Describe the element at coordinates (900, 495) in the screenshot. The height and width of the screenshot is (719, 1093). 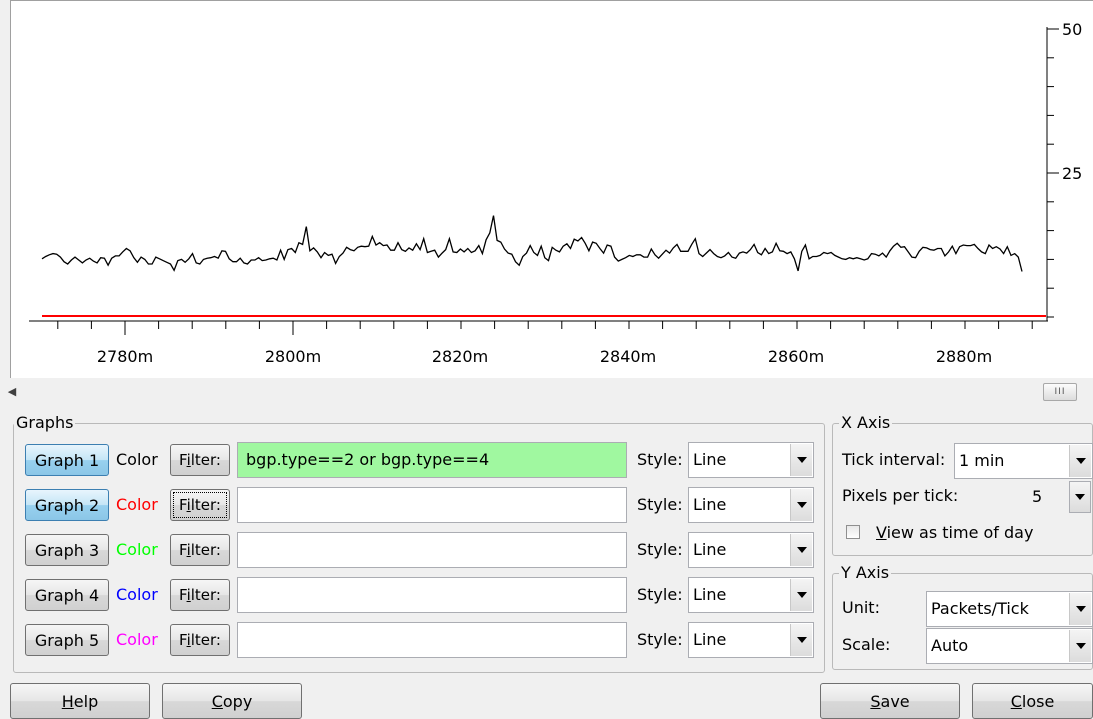
I see `pixels-per-tick-label: Pixels per tick:` at that location.